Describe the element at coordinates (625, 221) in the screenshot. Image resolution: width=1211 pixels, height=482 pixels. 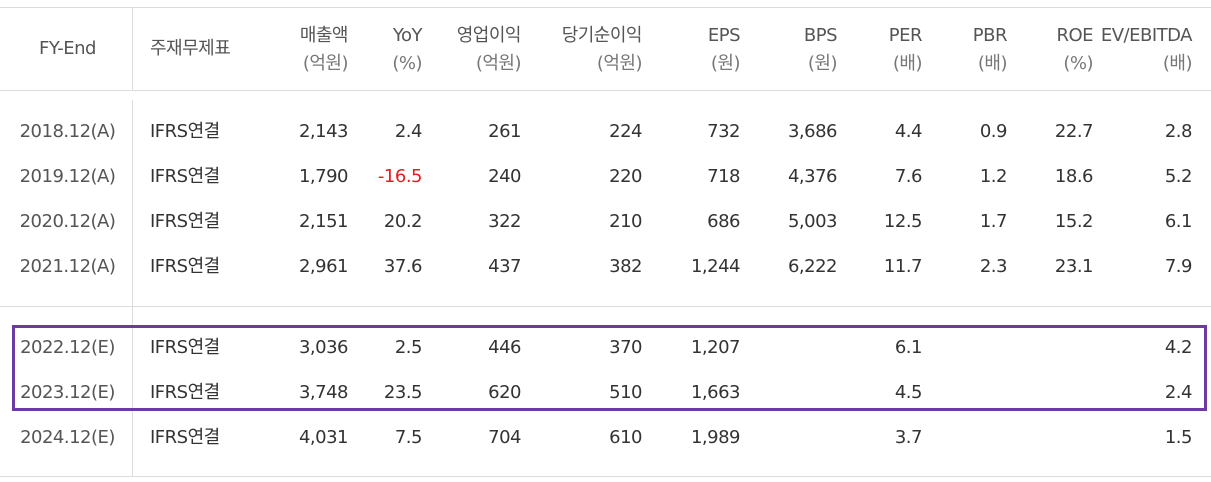
I see `cell-net: 210` at that location.